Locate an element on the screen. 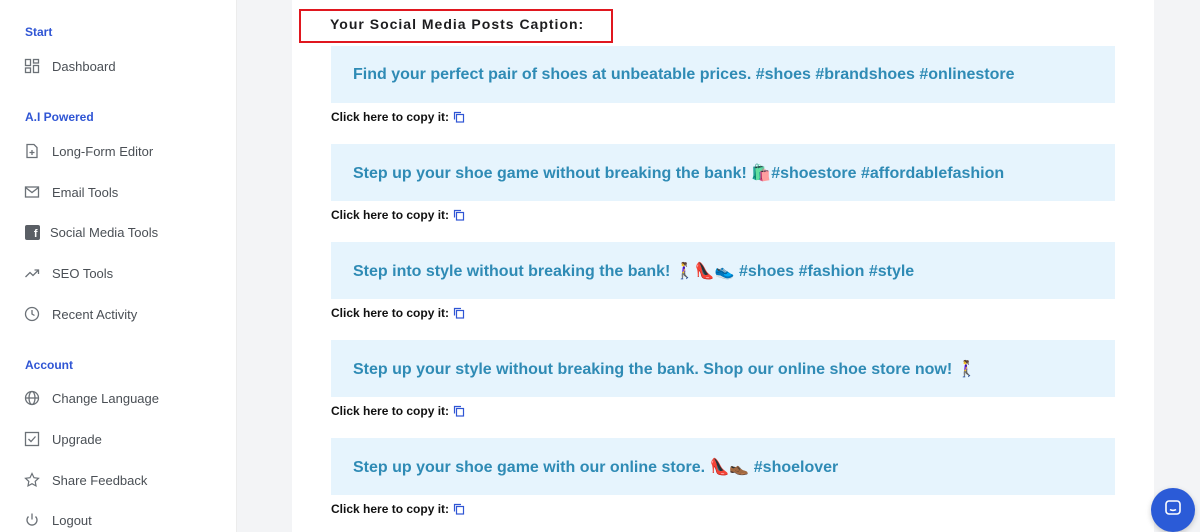 The width and height of the screenshot is (1200, 532). sidebar-item-upgrade: Upgrade is located at coordinates (63, 439).